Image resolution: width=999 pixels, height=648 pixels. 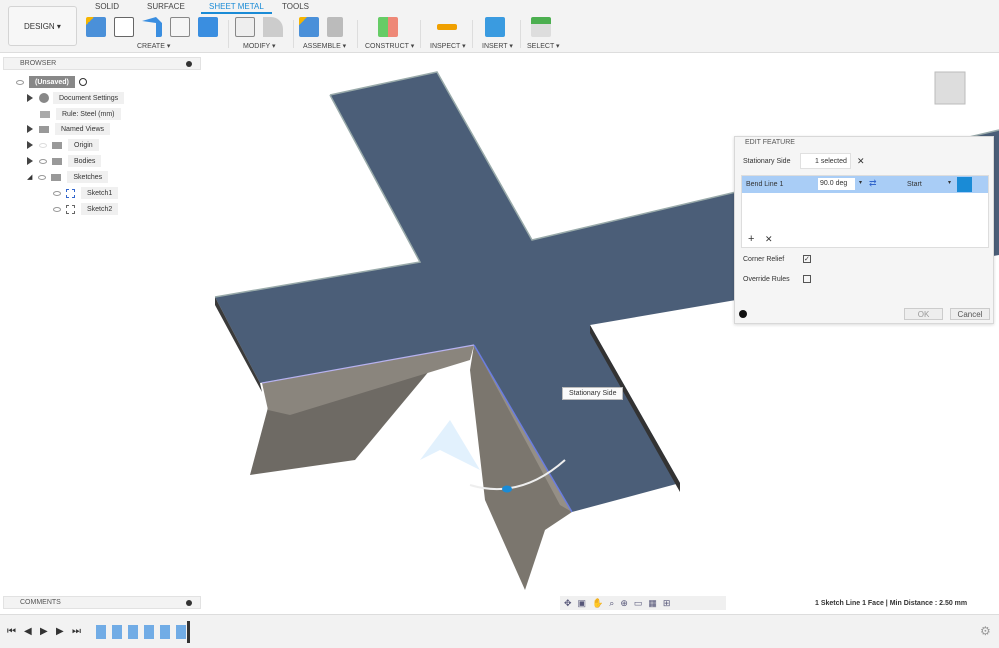 What do you see at coordinates (914, 184) in the screenshot?
I see `bend-position-select: Start` at bounding box center [914, 184].